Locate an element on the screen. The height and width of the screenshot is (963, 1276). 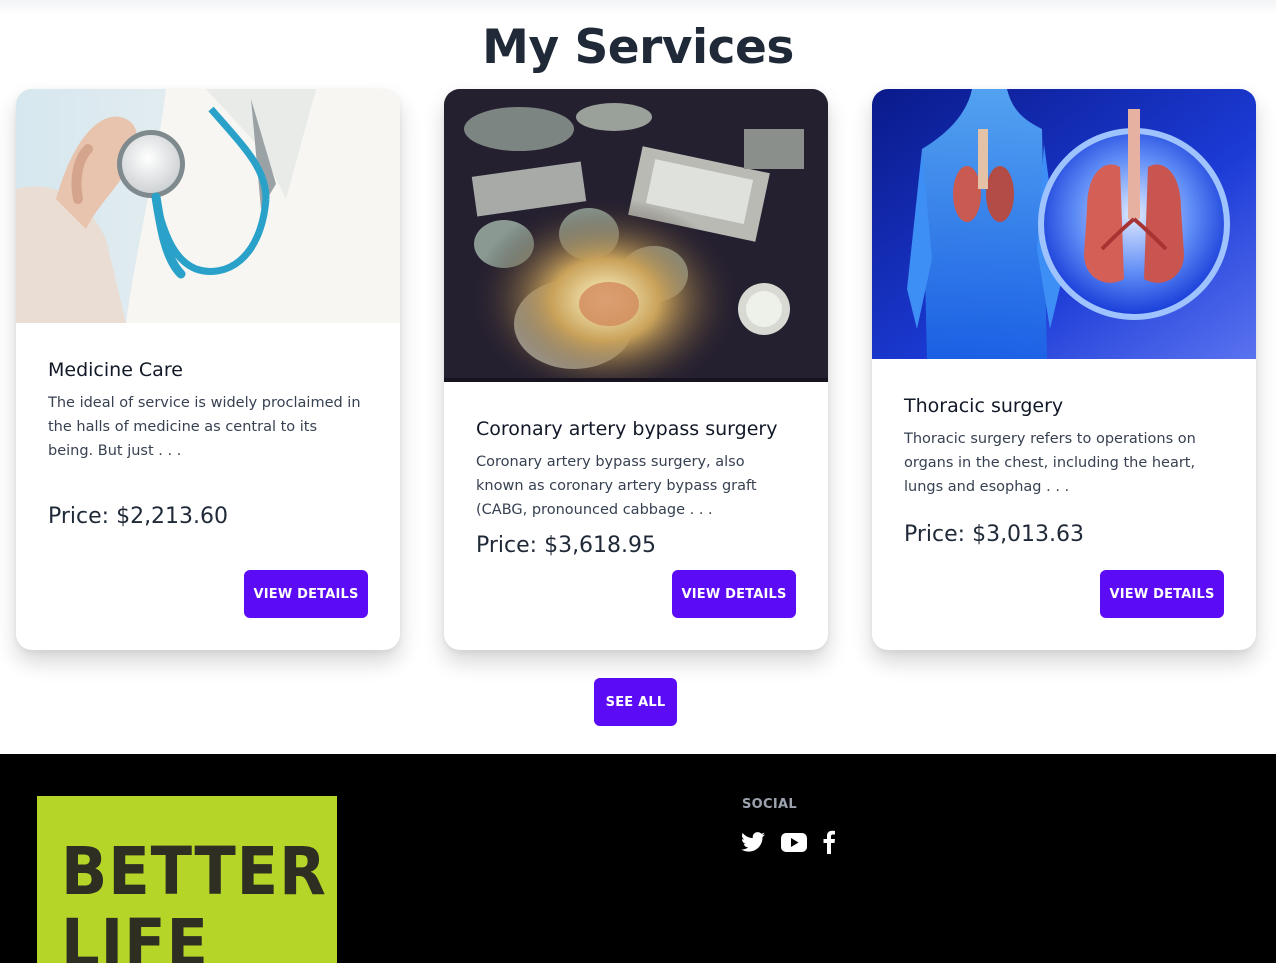
social-title: SOCIAL is located at coordinates (769, 804).